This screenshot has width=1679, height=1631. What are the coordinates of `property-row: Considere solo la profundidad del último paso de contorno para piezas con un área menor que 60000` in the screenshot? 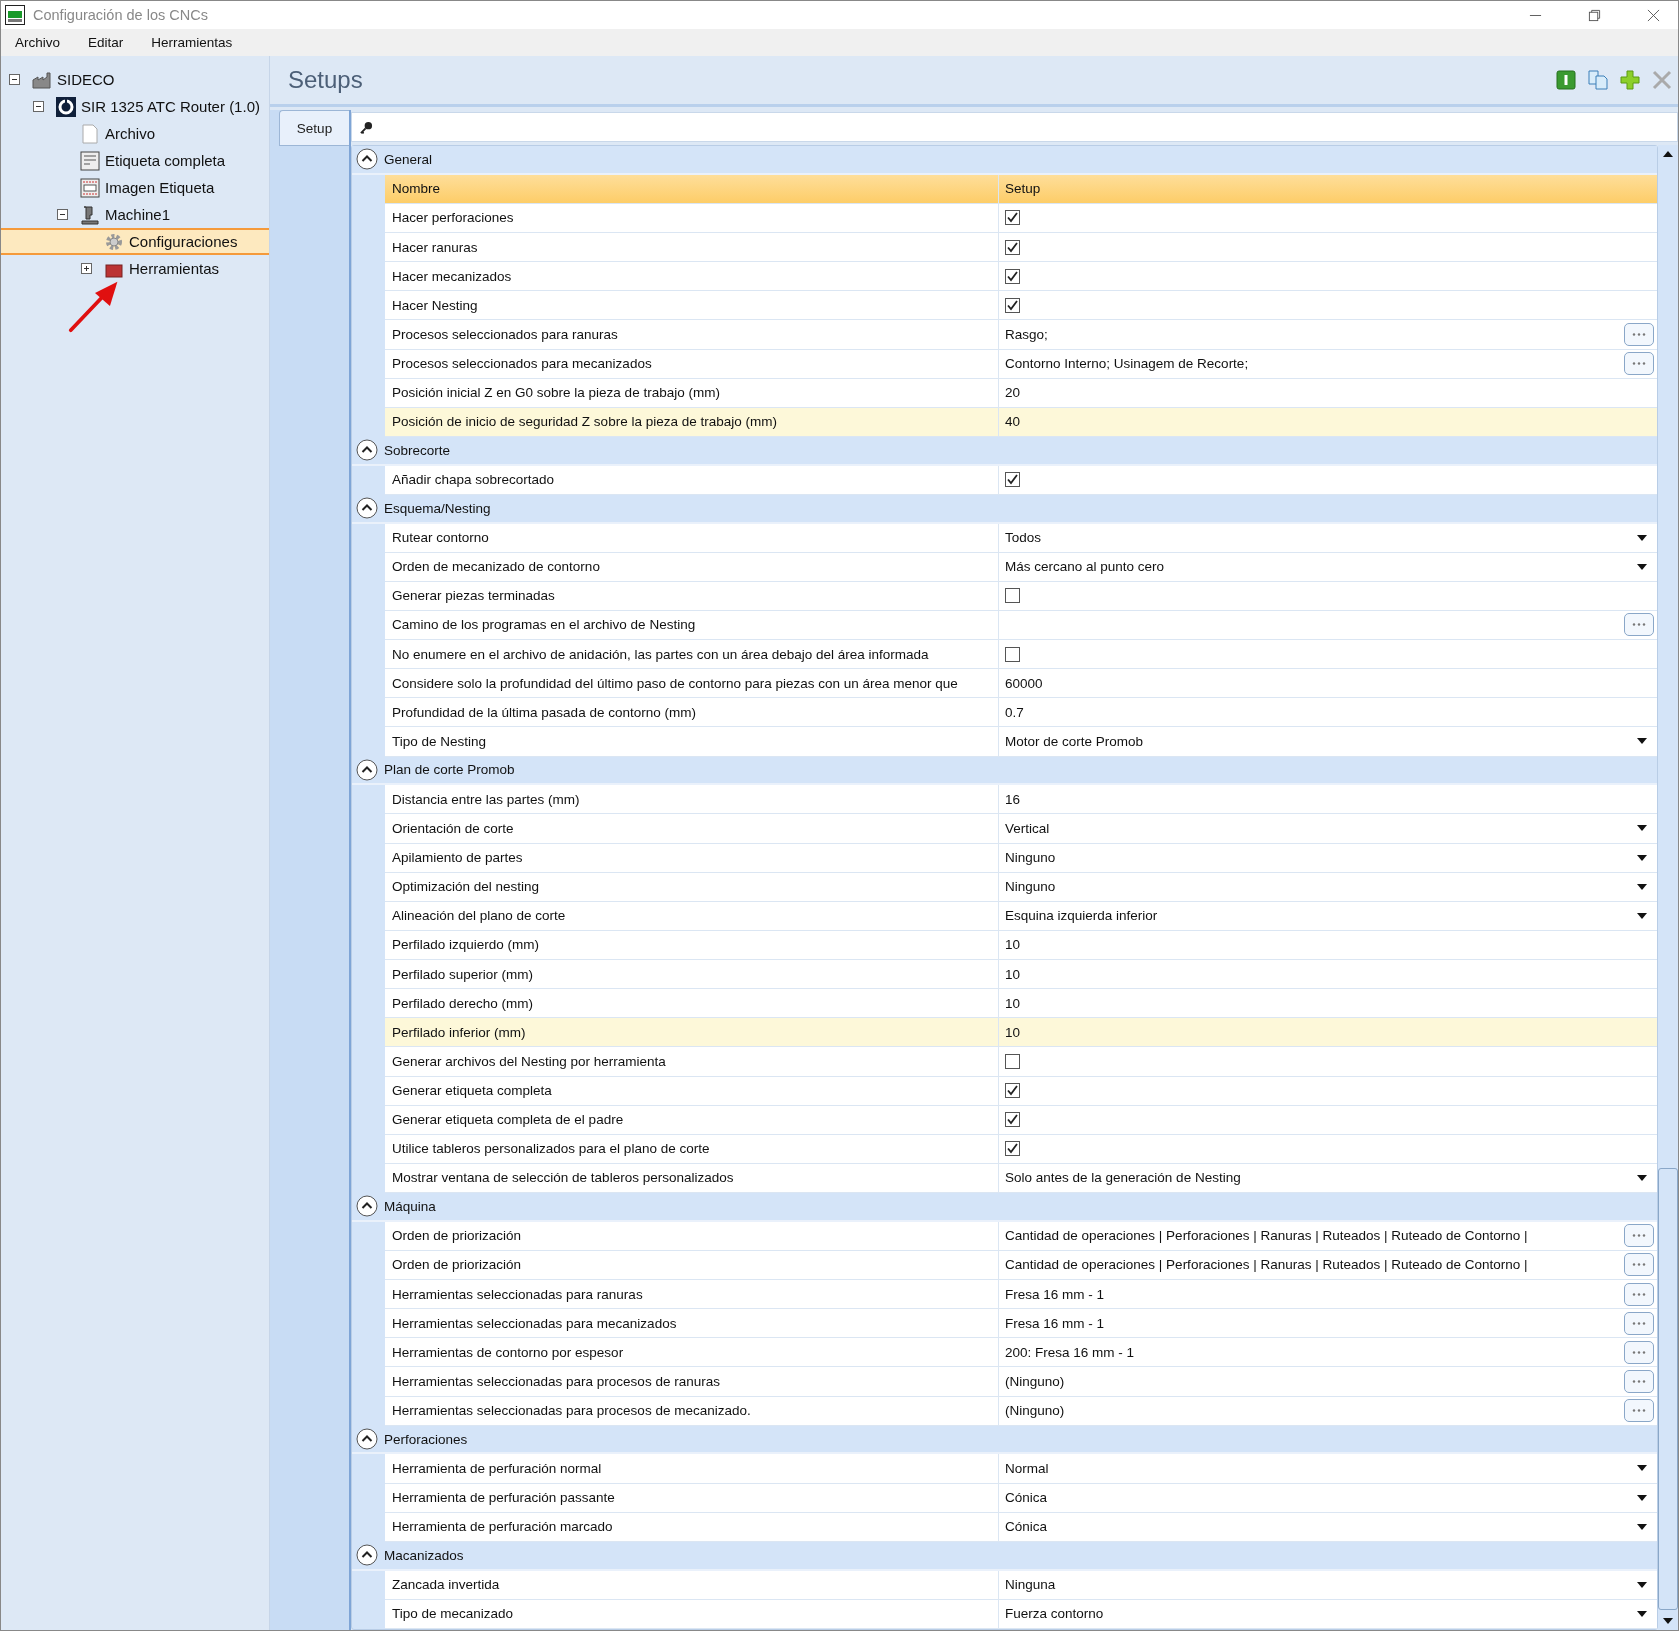 It's located at (1021, 684).